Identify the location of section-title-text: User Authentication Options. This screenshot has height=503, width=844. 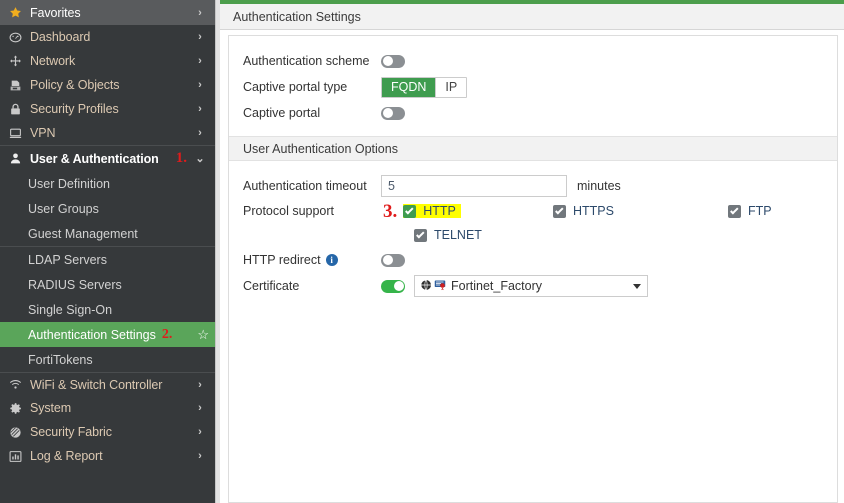
(320, 148).